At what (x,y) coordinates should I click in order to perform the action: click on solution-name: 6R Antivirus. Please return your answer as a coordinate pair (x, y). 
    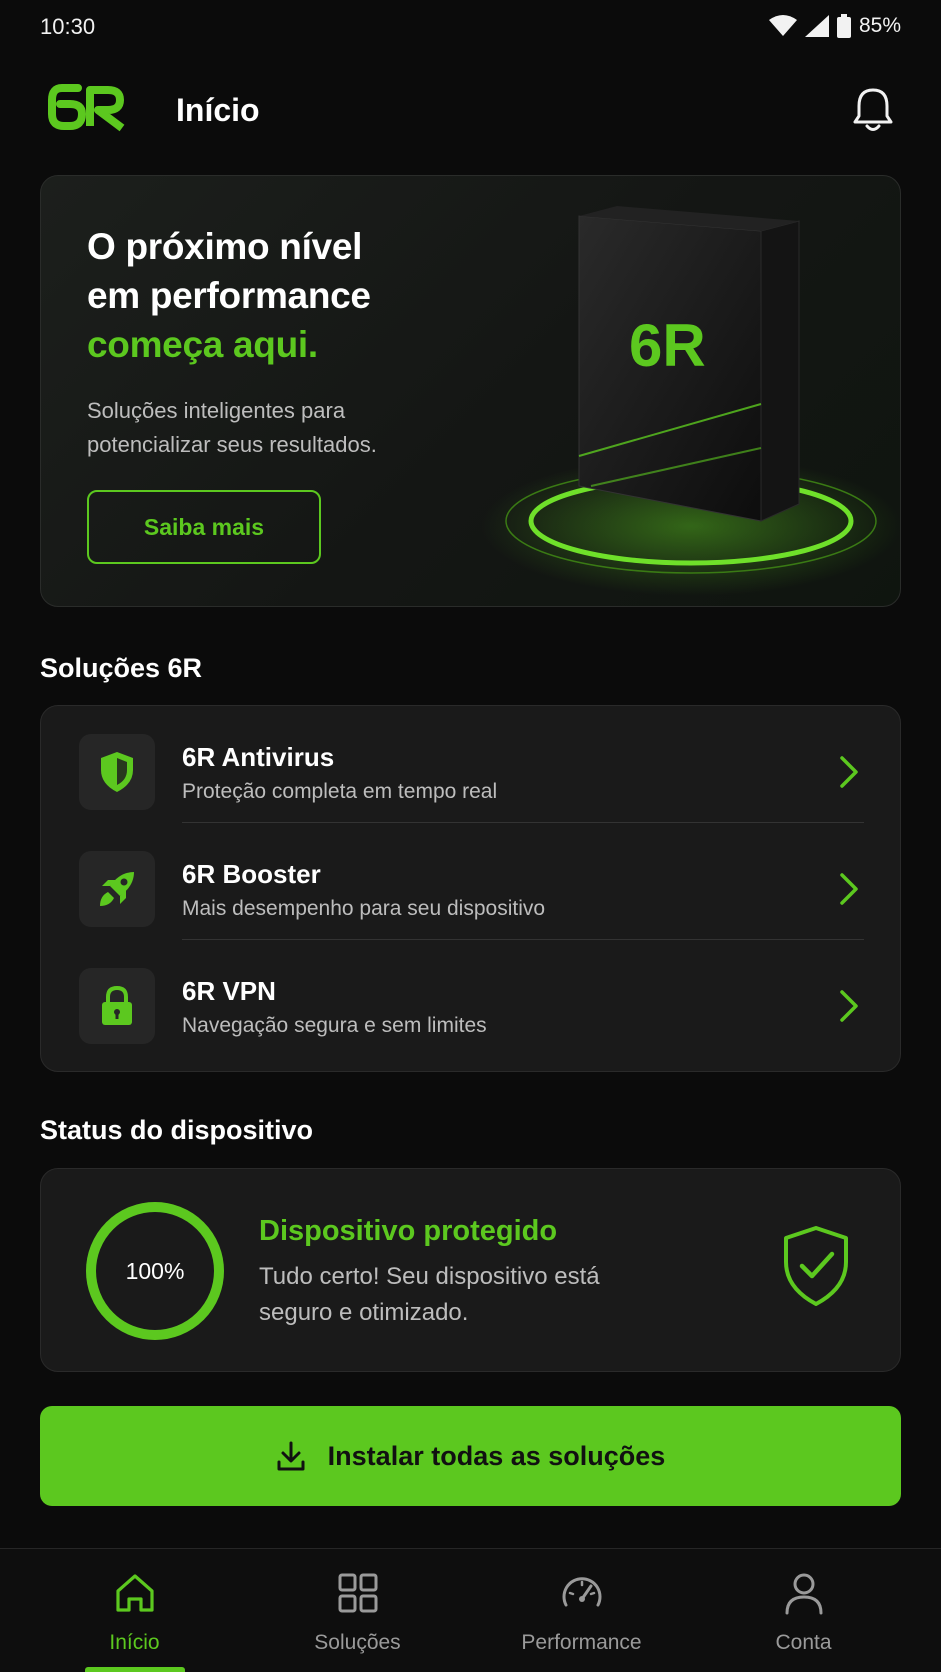
    Looking at the image, I should click on (258, 757).